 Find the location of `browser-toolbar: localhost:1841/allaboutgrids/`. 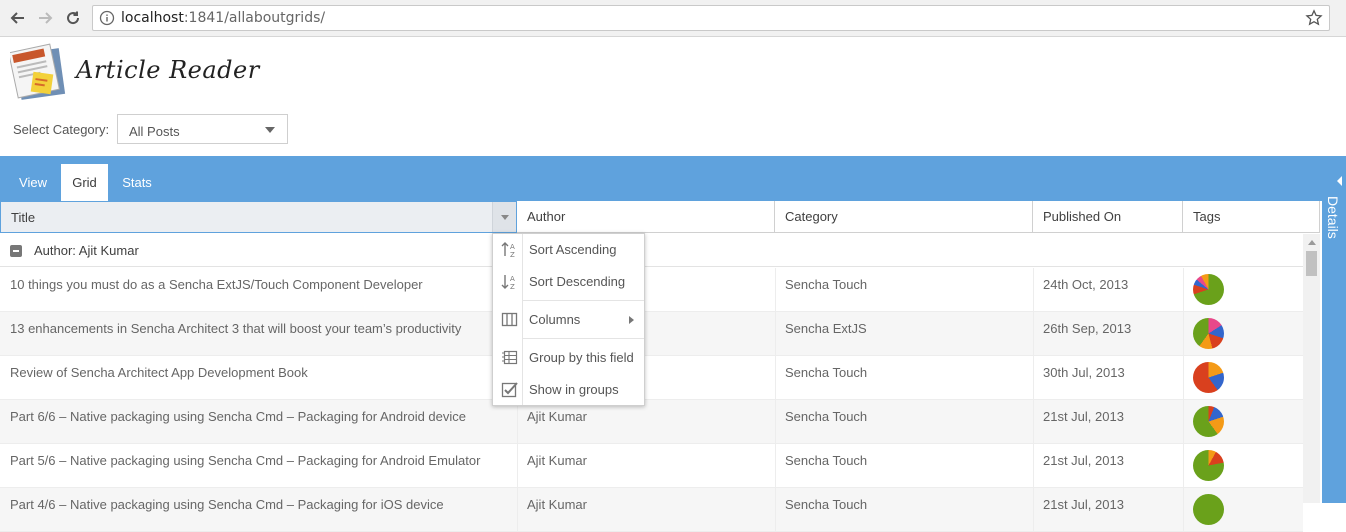

browser-toolbar: localhost:1841/allaboutgrids/ is located at coordinates (673, 18).